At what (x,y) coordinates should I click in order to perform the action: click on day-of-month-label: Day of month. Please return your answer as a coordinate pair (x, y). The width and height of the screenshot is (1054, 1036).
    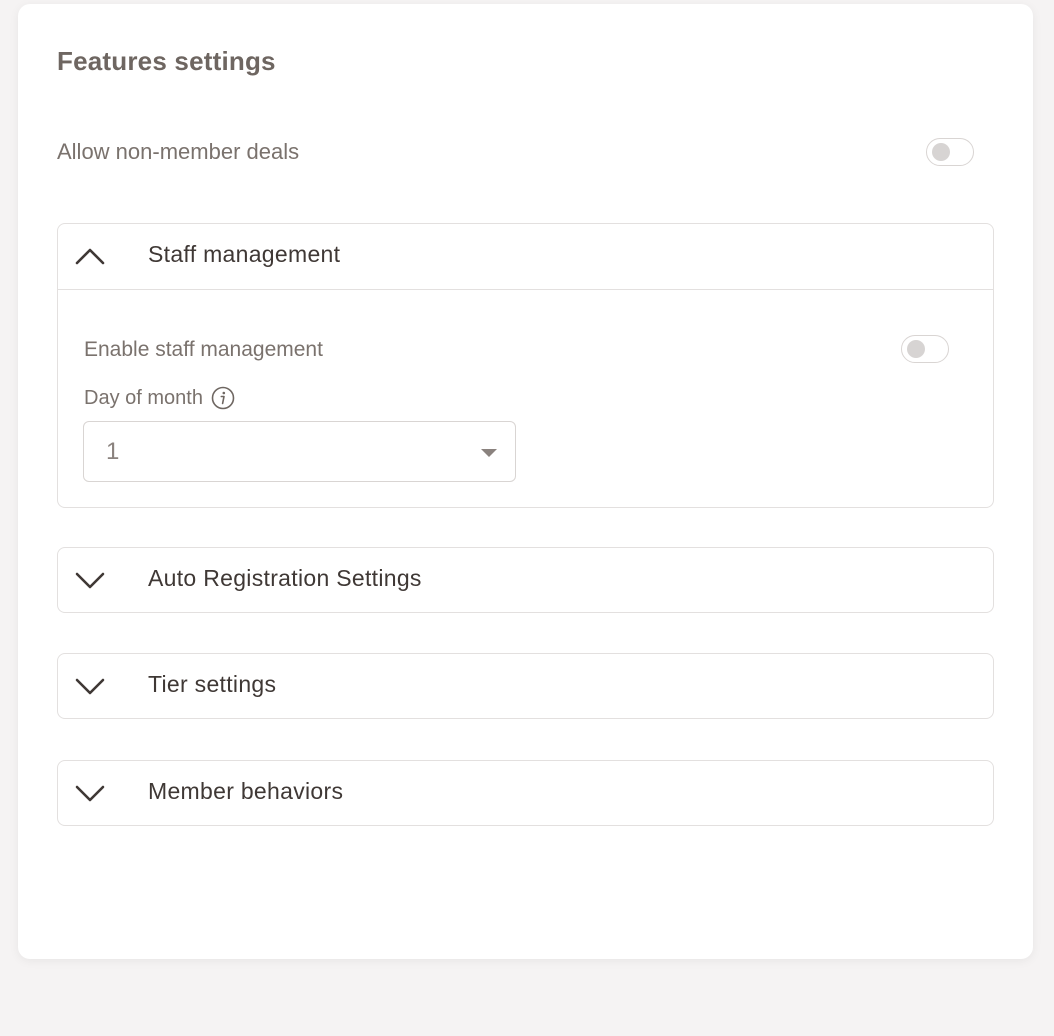
    Looking at the image, I should click on (143, 397).